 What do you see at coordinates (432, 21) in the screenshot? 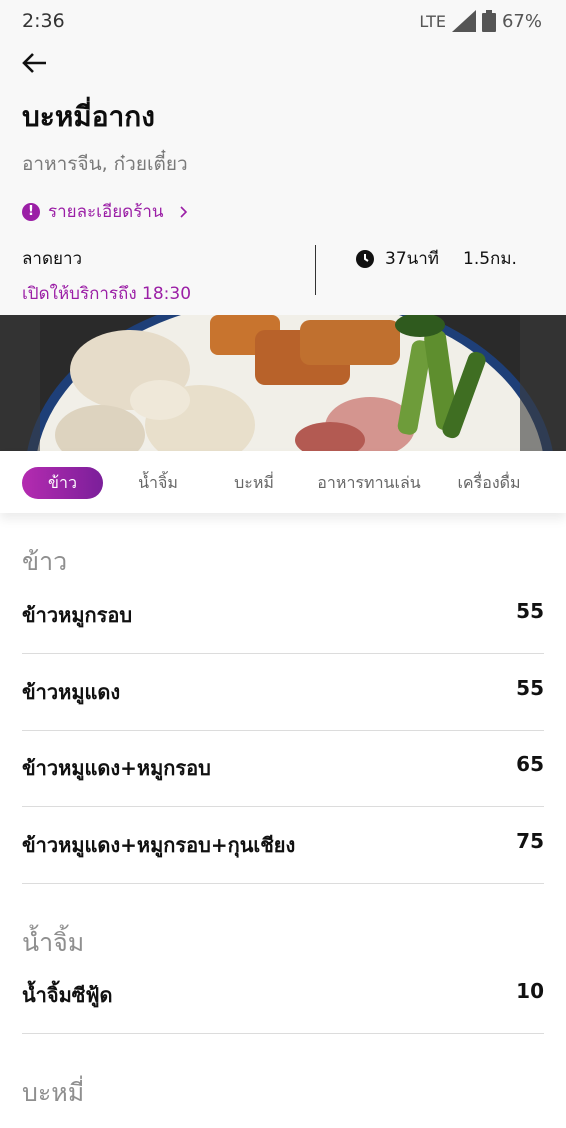
I see `network-label: LTE` at bounding box center [432, 21].